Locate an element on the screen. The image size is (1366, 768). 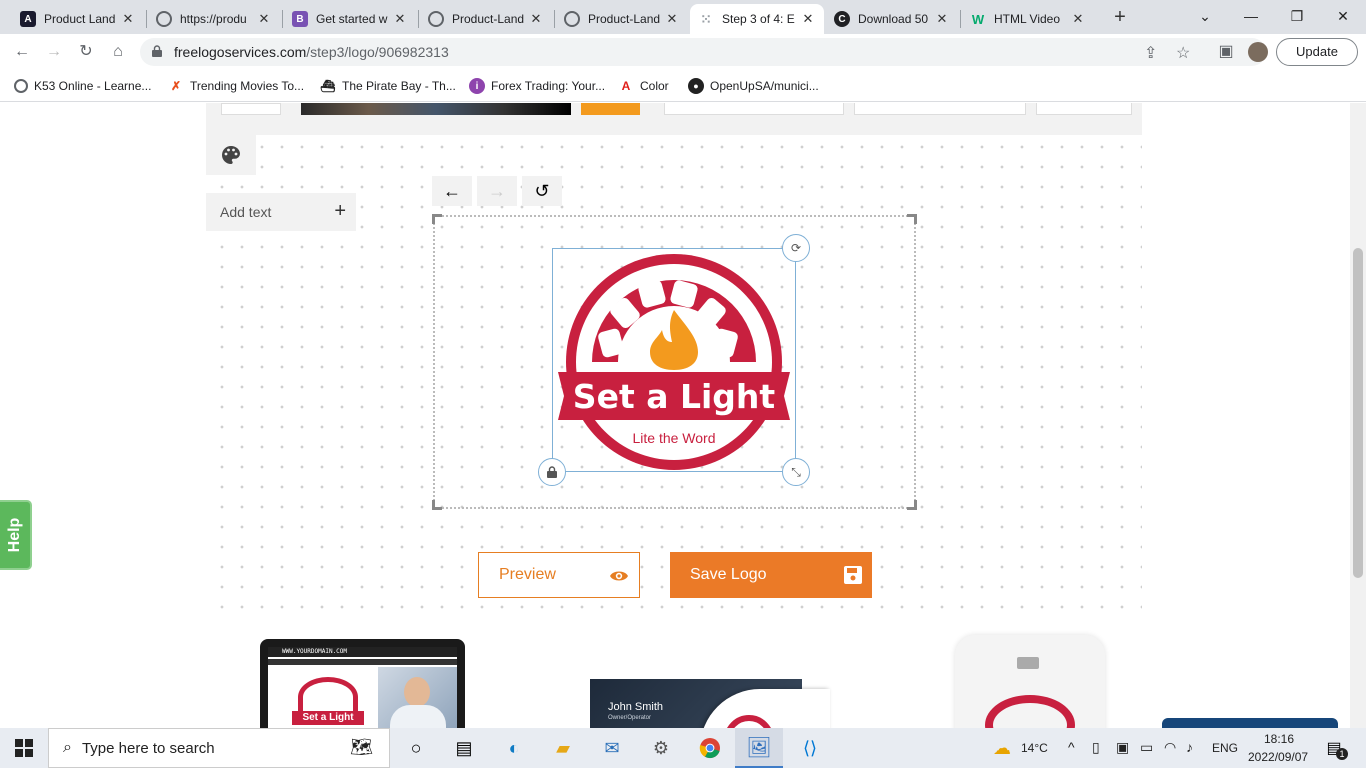
tray-app-icon: ▯ is located at coordinates (1096, 747).